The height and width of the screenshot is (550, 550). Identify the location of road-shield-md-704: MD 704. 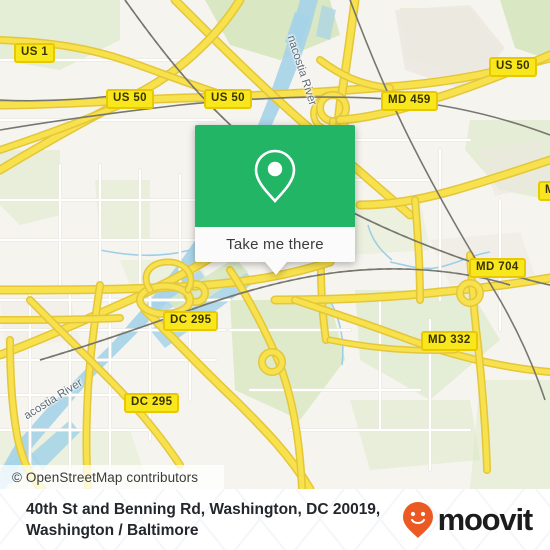
(497, 268).